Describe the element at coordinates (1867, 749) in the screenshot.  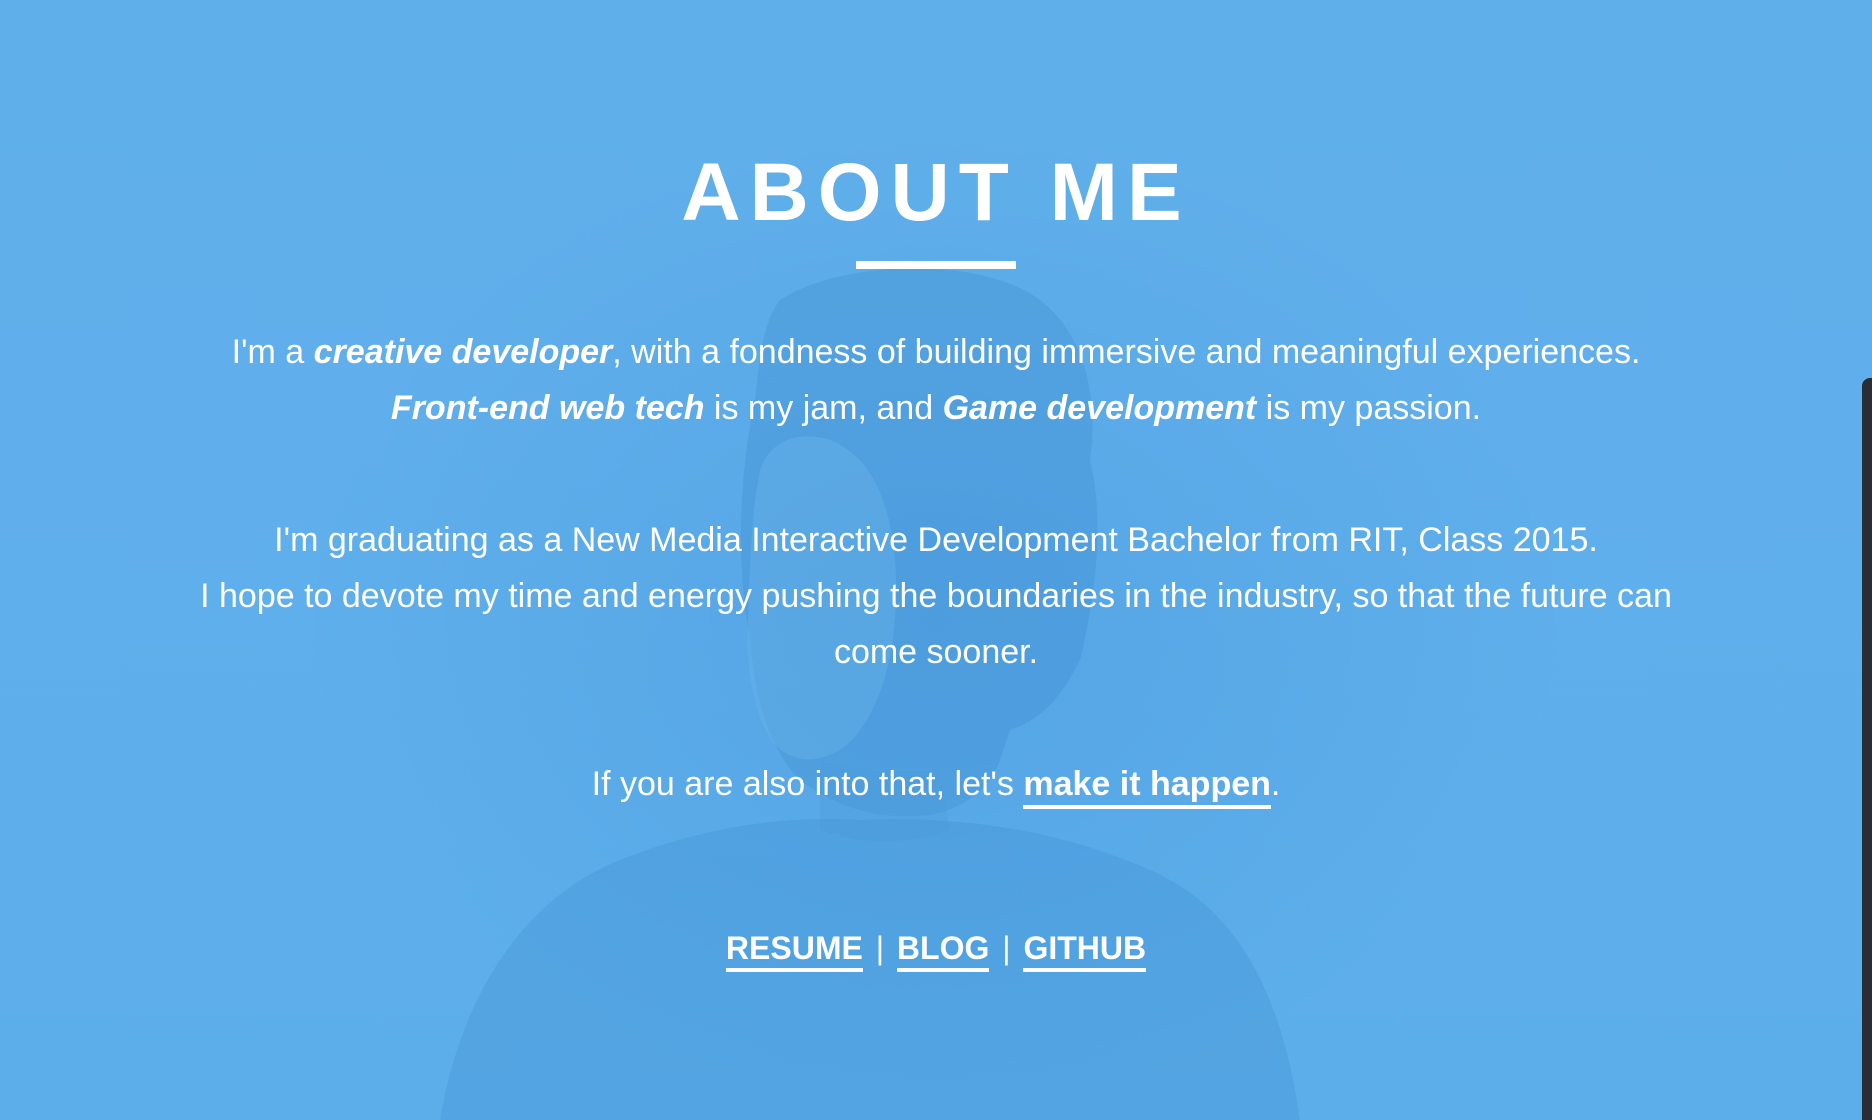
I see `scrollbar-thumb` at that location.